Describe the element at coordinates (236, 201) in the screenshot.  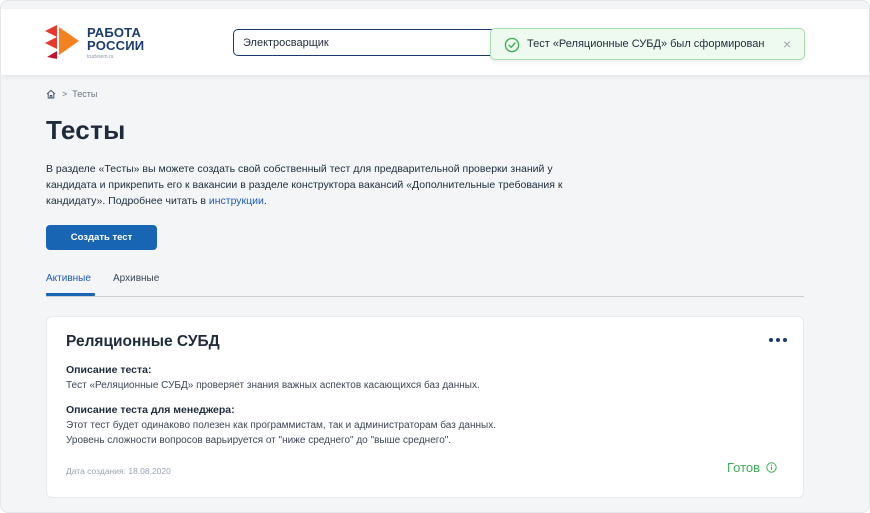
I see `instructions-link: инструкции` at that location.